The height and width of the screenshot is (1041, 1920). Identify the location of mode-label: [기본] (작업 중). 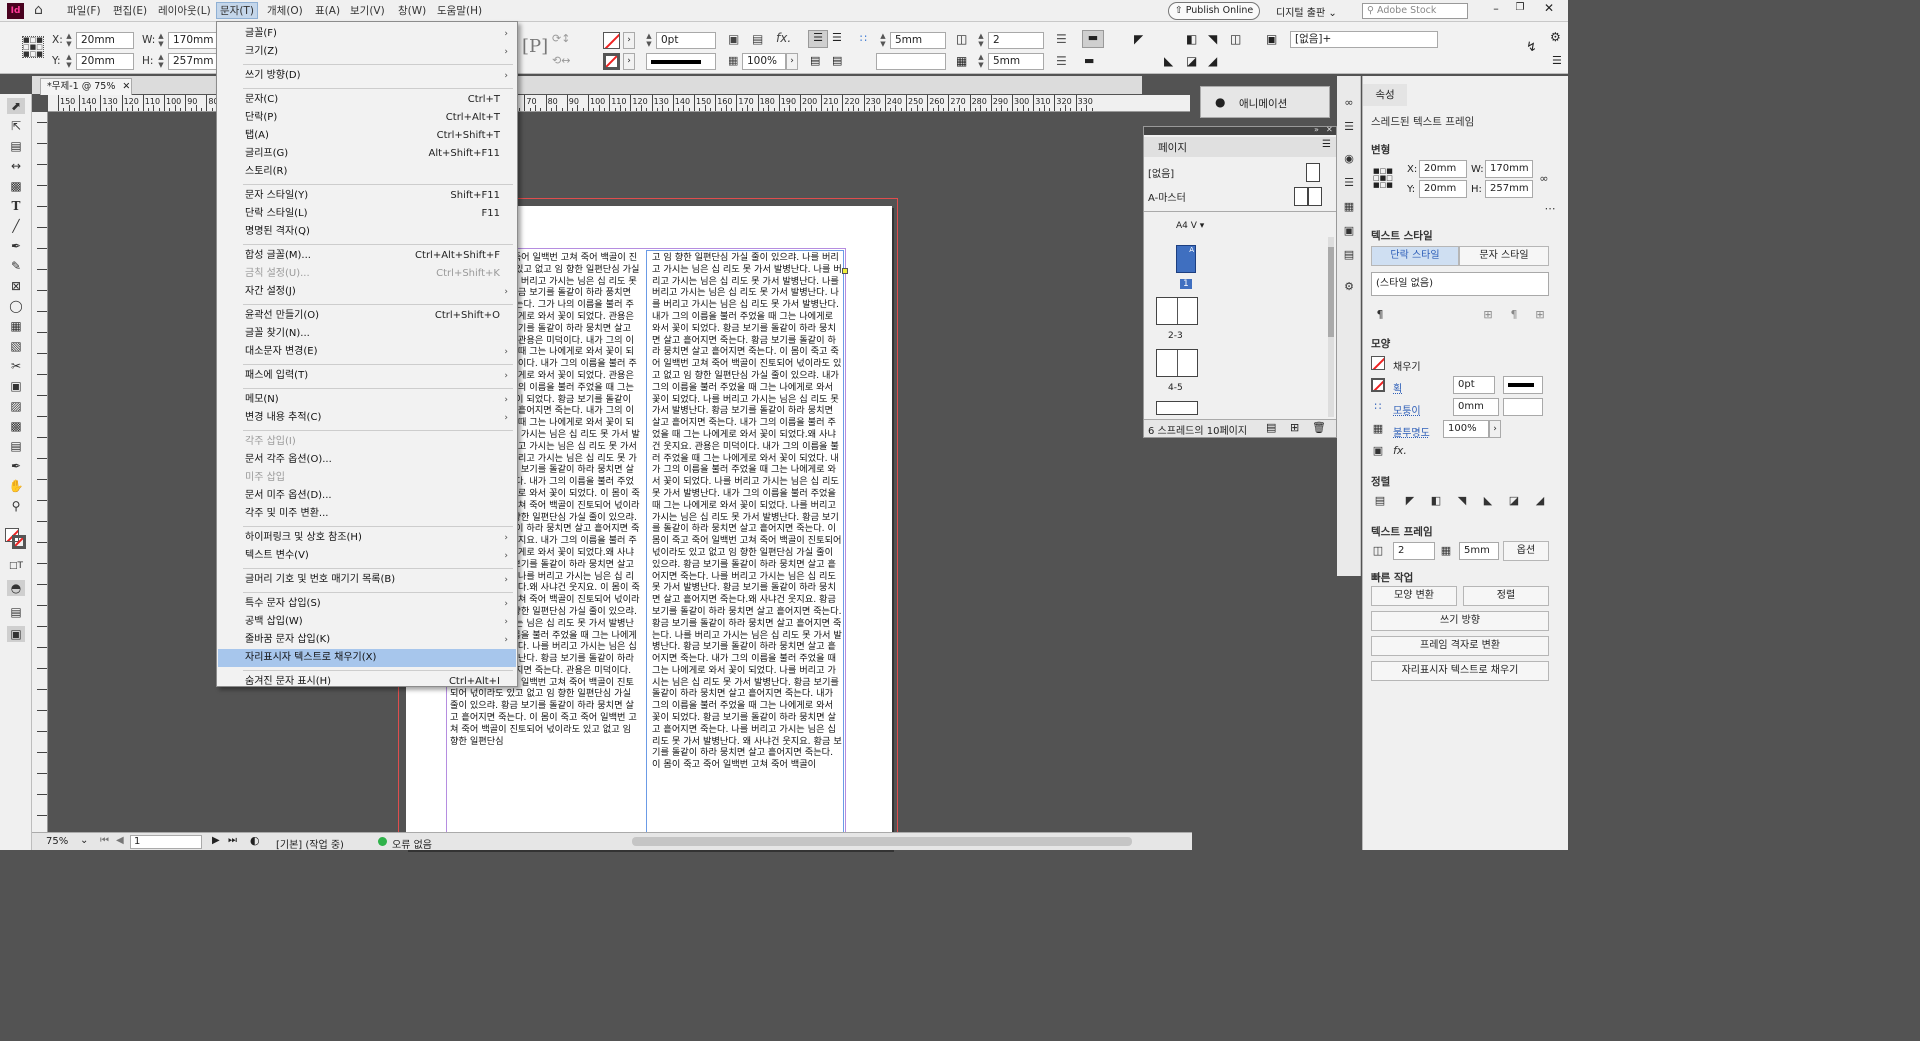
(310, 843).